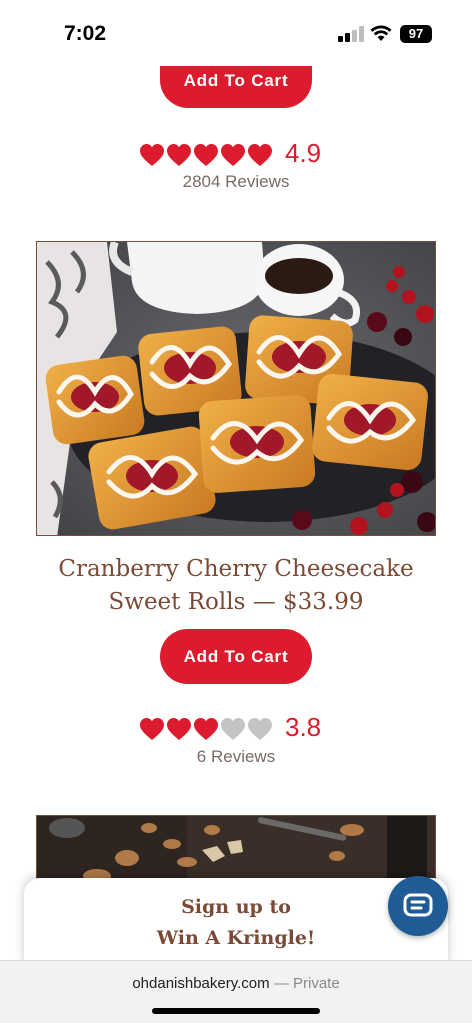 The image size is (472, 1023). Describe the element at coordinates (201, 983) in the screenshot. I see `url-domain: ohdanishbakery.com` at that location.